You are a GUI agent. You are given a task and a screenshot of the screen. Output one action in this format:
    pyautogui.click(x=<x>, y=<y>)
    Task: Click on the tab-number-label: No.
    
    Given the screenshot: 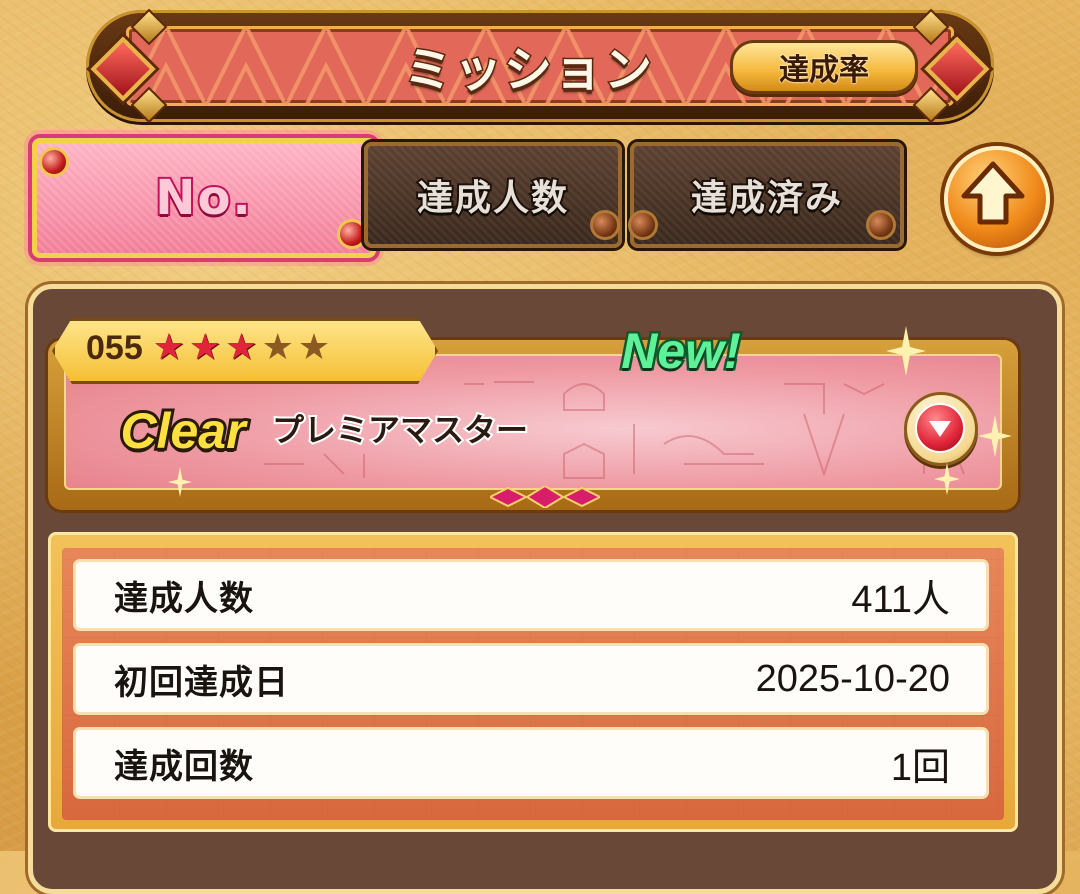 What is the action you would take?
    pyautogui.click(x=203, y=198)
    